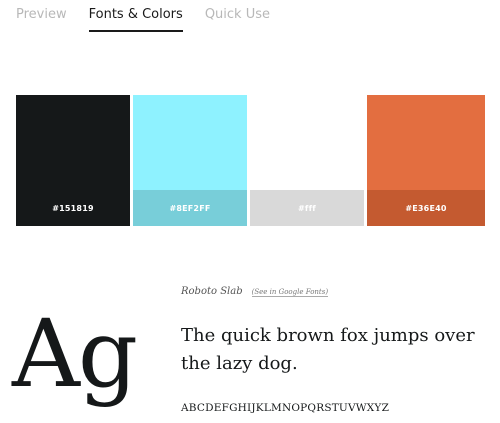  What do you see at coordinates (426, 208) in the screenshot?
I see `color-hex-label: #E36E40` at bounding box center [426, 208].